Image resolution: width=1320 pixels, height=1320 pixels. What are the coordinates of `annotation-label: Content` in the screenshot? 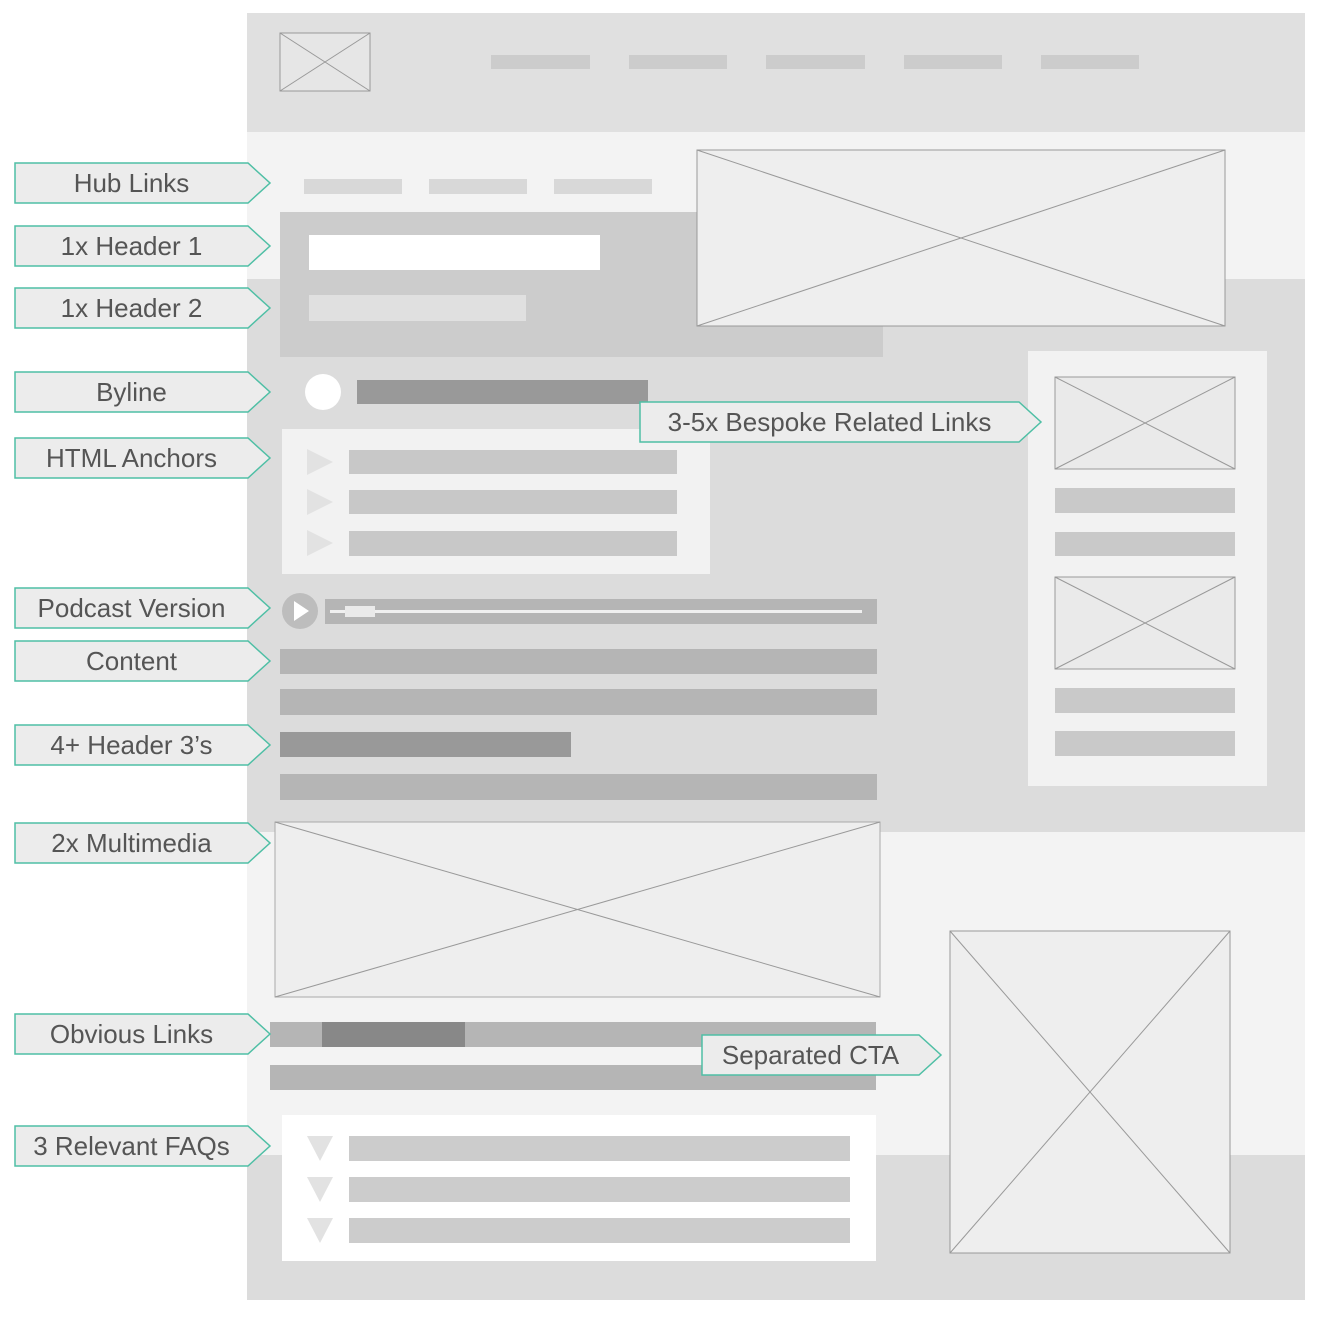 It's located at (132, 661).